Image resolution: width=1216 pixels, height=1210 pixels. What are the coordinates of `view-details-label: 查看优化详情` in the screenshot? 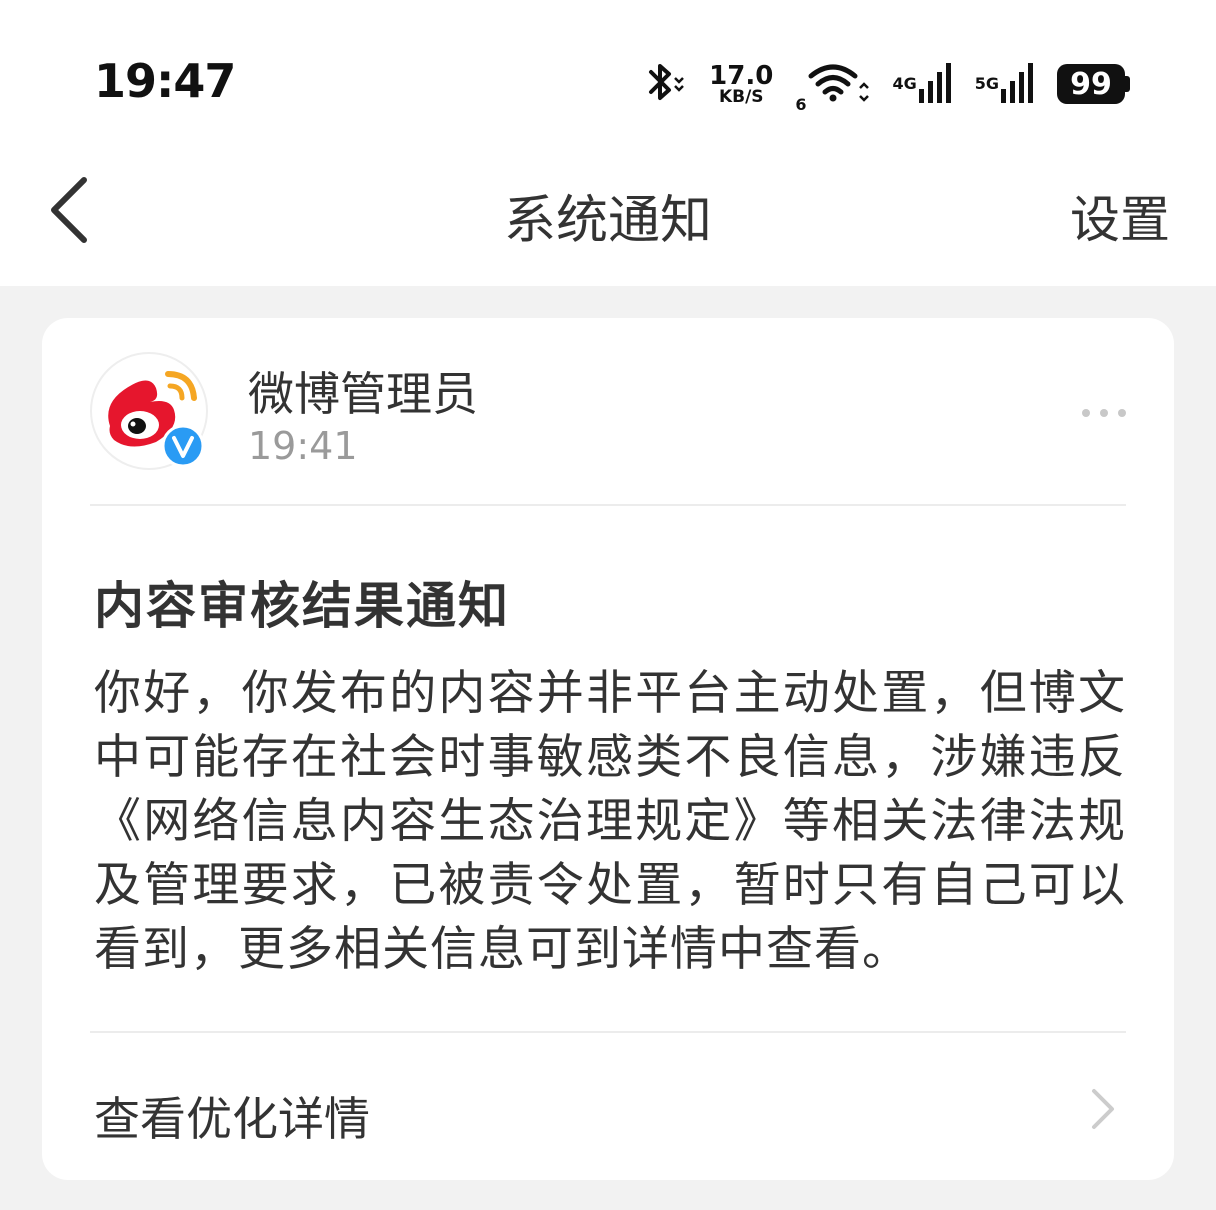 It's located at (232, 1119).